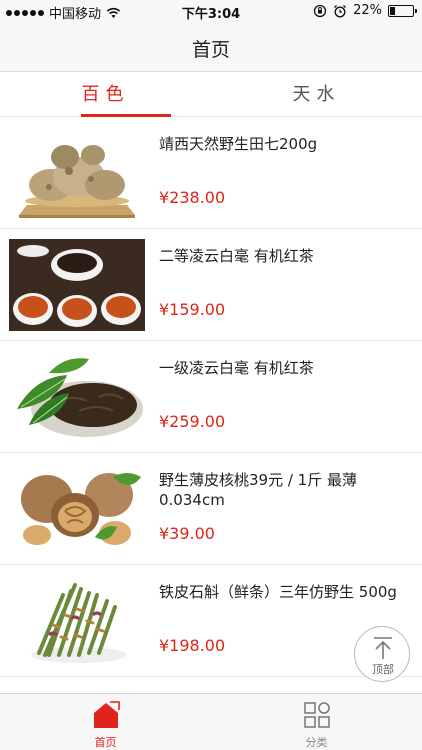 This screenshot has width=422, height=750. I want to click on product-name: 铁皮石斛（鲜条）三年仿野生 500g, so click(278, 592).